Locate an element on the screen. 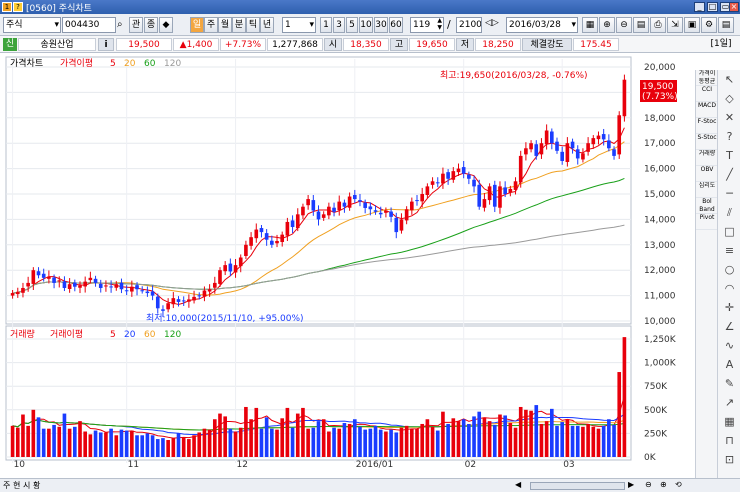 Image resolution: width=740 pixels, height=492 pixels. status-label-3: 시 is located at coordinates (26, 485).